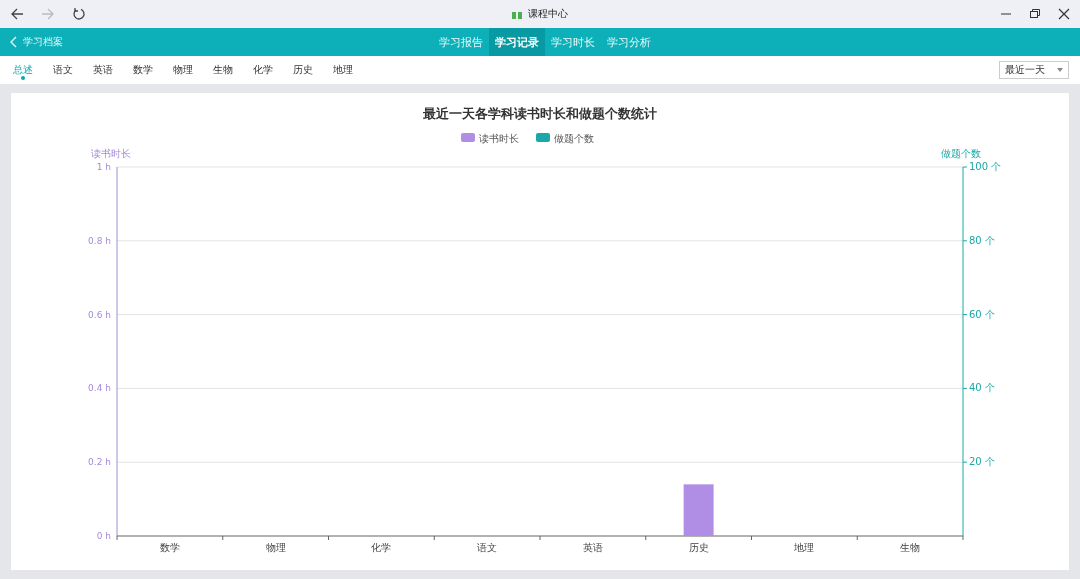 The height and width of the screenshot is (579, 1080). Describe the element at coordinates (79, 14) in the screenshot. I see `reload-icon` at that location.